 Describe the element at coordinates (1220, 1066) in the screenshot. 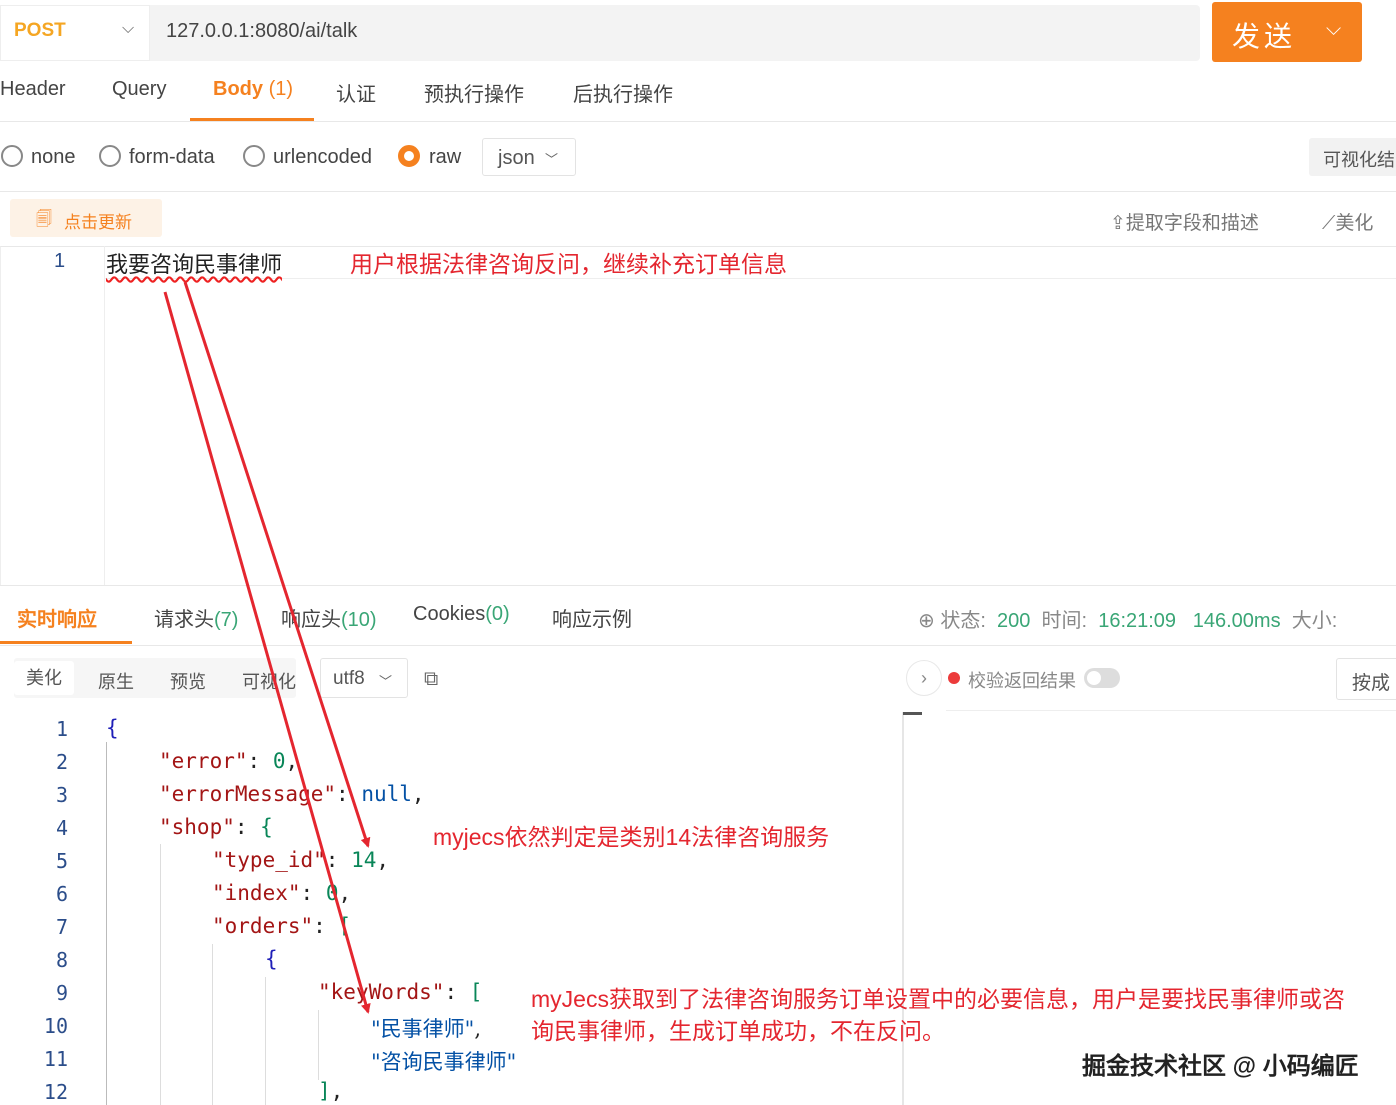

I see `watermark: 掘金技术社区 @ 小码编匠` at that location.